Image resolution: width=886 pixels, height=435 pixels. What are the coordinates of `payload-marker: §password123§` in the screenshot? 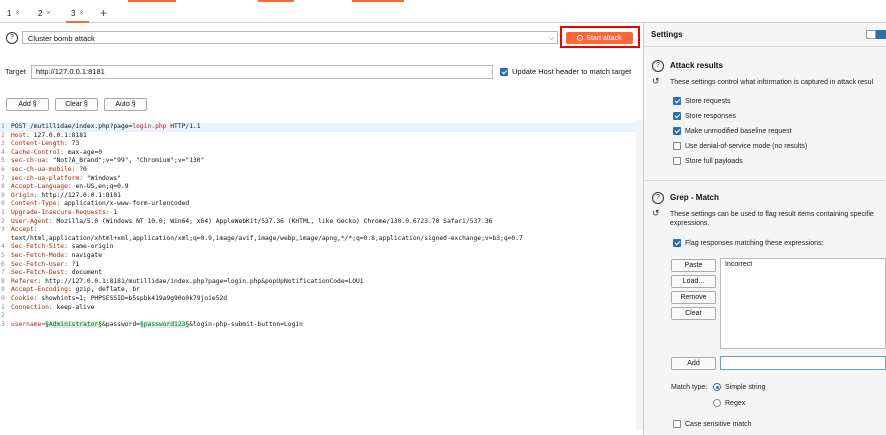 It's located at (164, 324).